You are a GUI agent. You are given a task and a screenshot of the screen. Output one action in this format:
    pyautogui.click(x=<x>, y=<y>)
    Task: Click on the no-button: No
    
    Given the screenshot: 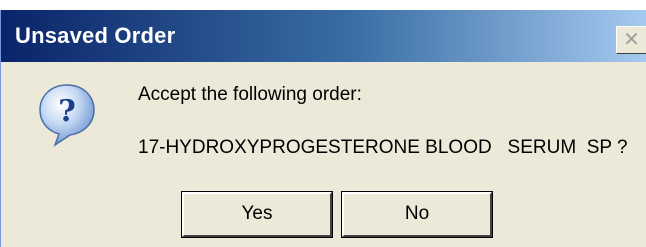 What is the action you would take?
    pyautogui.click(x=417, y=214)
    